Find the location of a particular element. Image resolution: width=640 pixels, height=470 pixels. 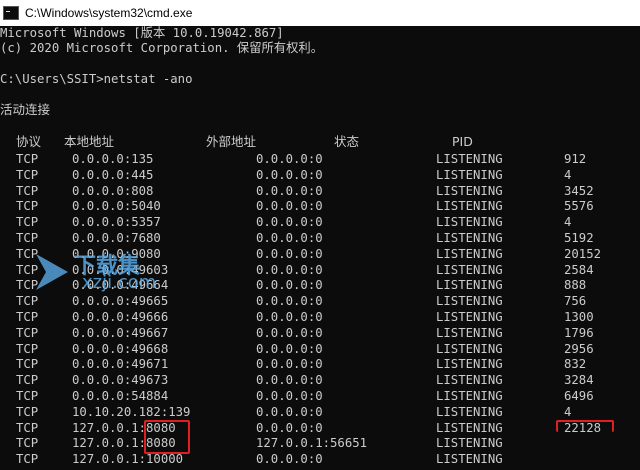

cell-pid: 2956 is located at coordinates (579, 348).